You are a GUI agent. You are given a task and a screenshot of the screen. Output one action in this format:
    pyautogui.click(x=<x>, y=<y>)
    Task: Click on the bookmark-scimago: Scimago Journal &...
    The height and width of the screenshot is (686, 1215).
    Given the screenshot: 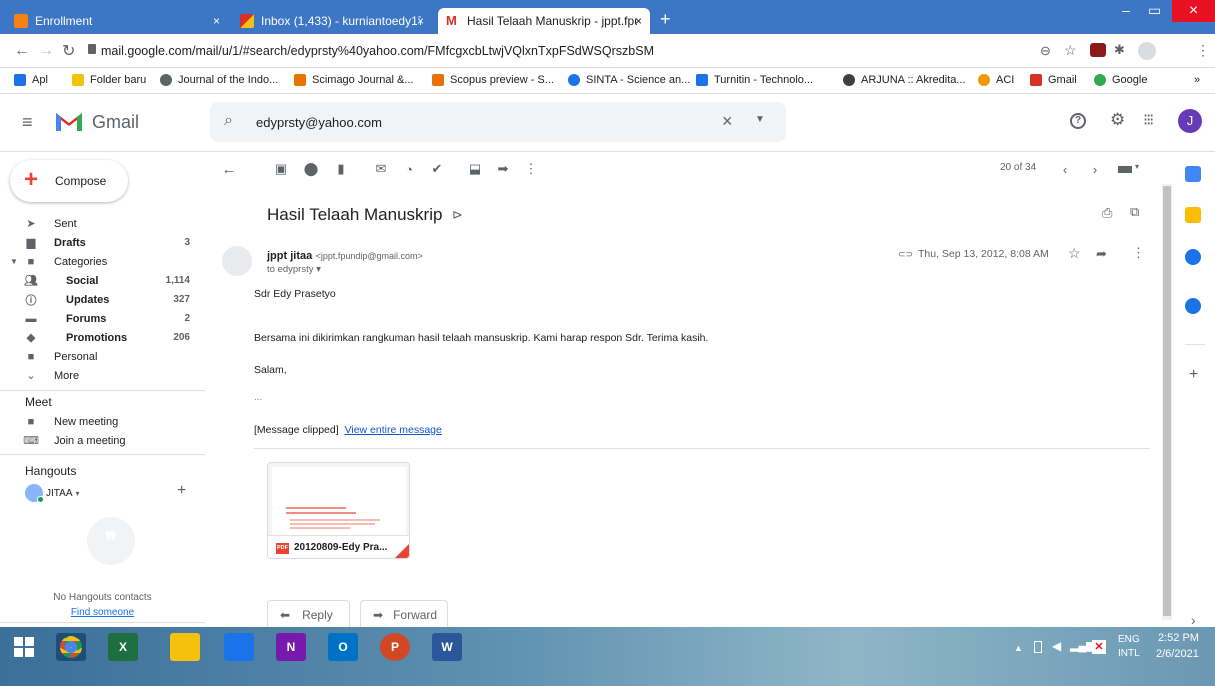 What is the action you would take?
    pyautogui.click(x=354, y=80)
    